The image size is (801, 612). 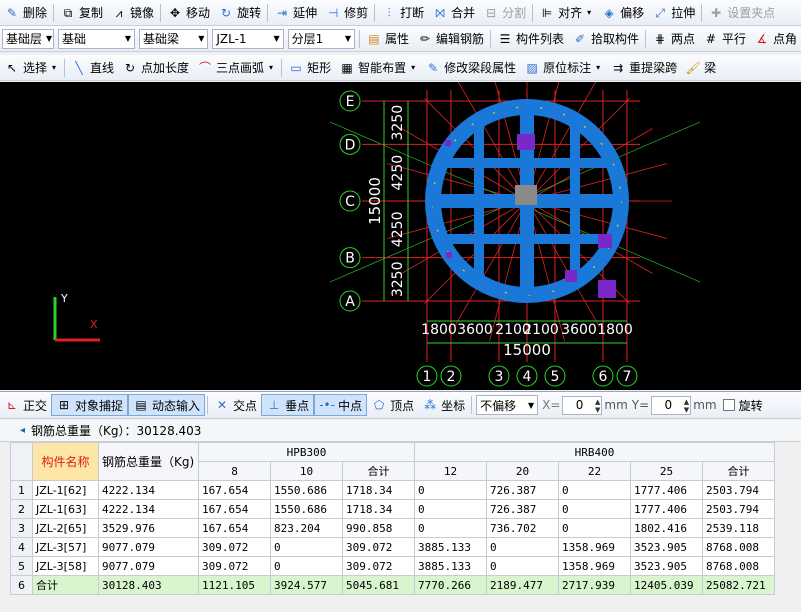 I want to click on two-point-button: ⋕ 两点, so click(x=673, y=39).